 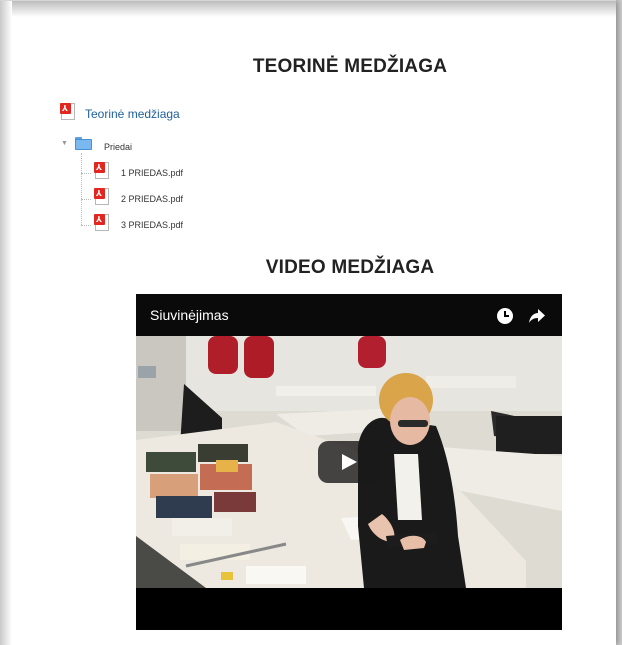 What do you see at coordinates (308, 9) in the screenshot?
I see `frame-shadow-top` at bounding box center [308, 9].